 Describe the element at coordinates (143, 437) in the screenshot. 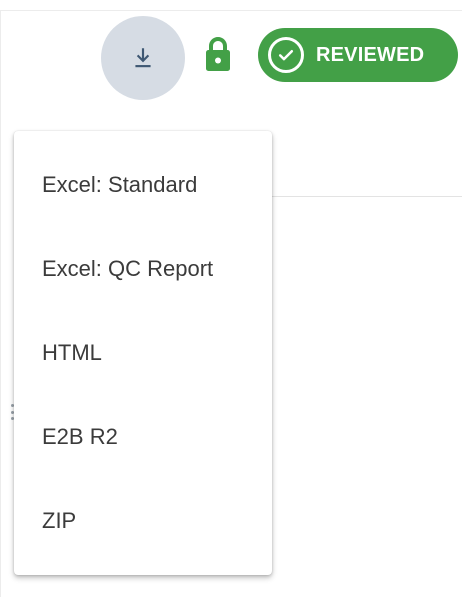

I see `menu-item-e2b-r2: E2B R2` at that location.